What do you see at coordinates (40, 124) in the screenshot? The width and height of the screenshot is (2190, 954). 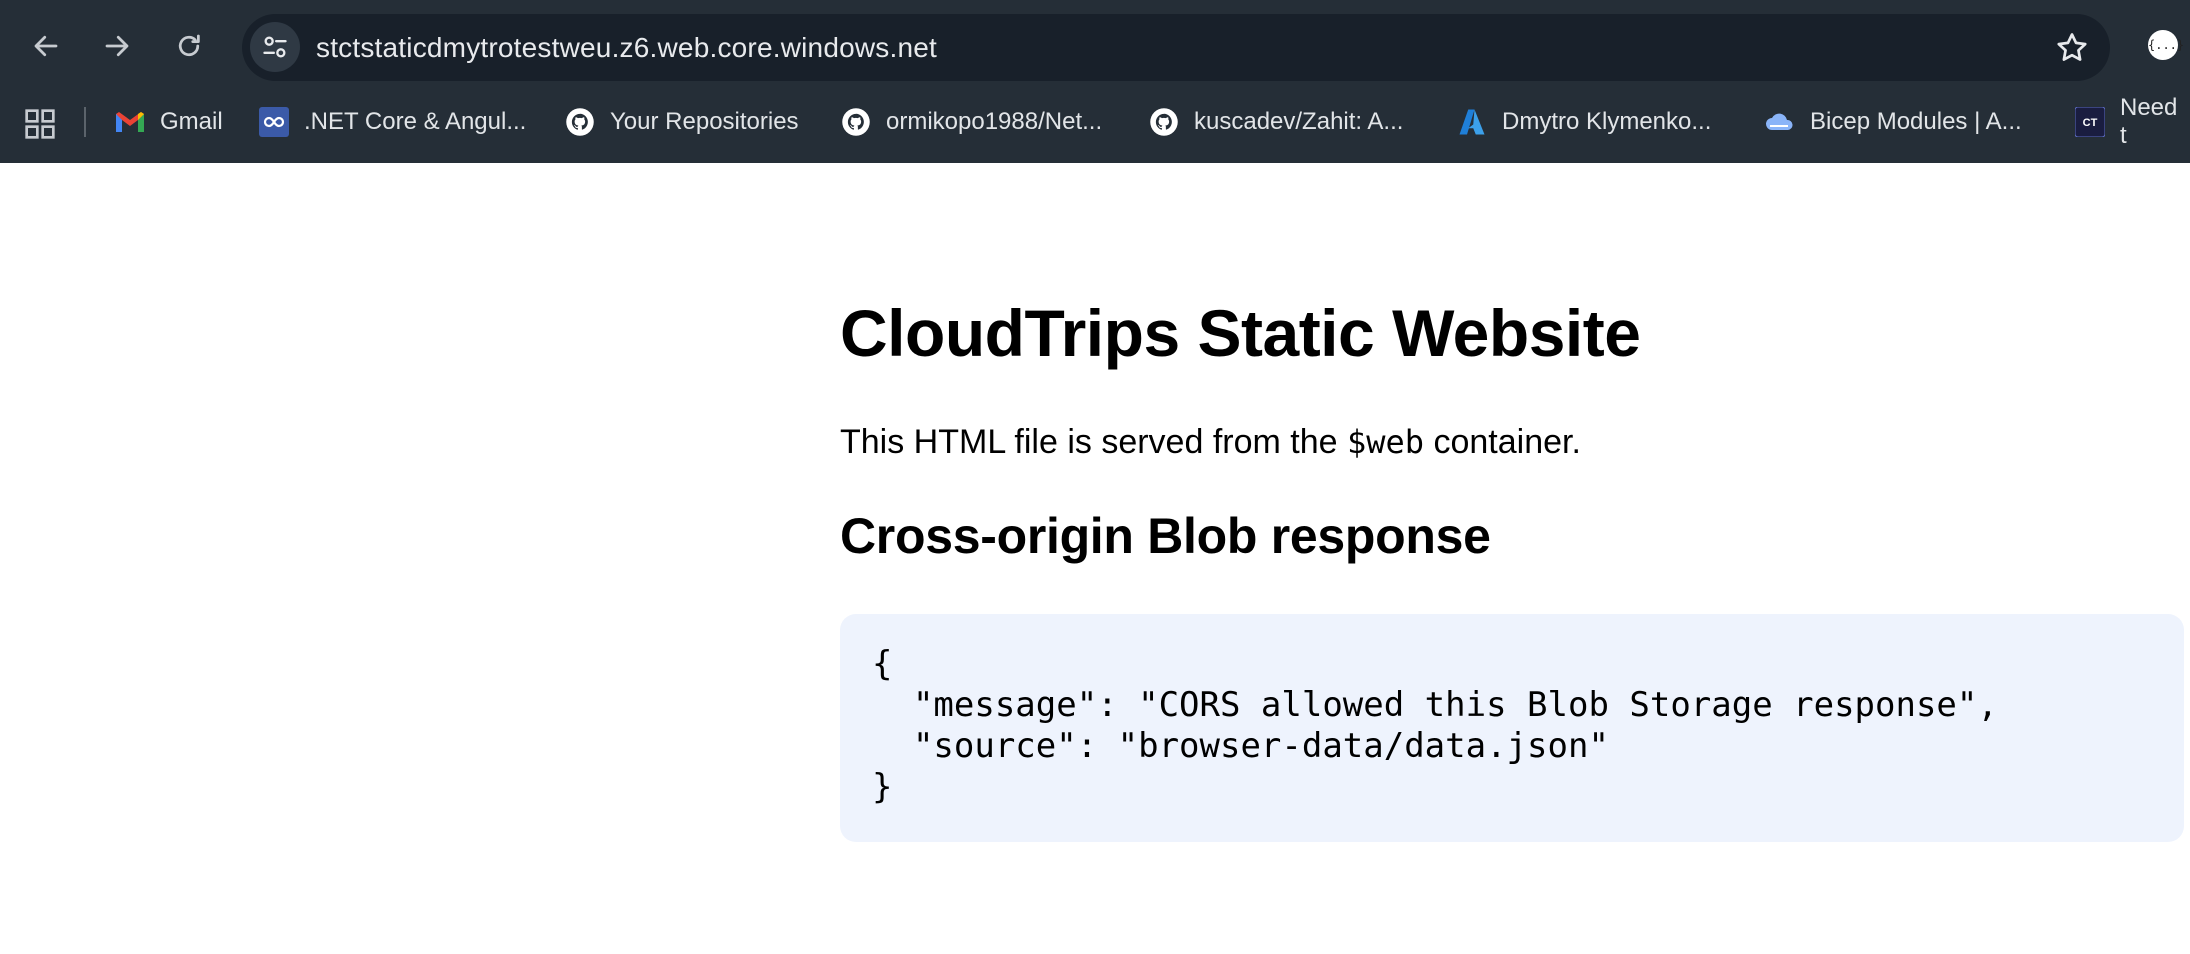 I see `apps-grid-icon` at bounding box center [40, 124].